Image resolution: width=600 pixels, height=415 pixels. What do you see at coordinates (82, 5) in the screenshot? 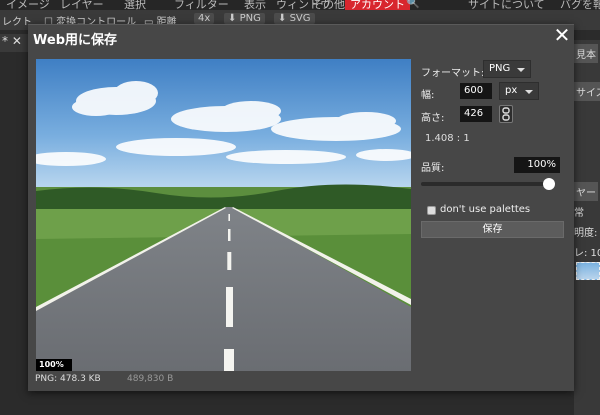
I see `menu-item: レイヤー` at bounding box center [82, 5].